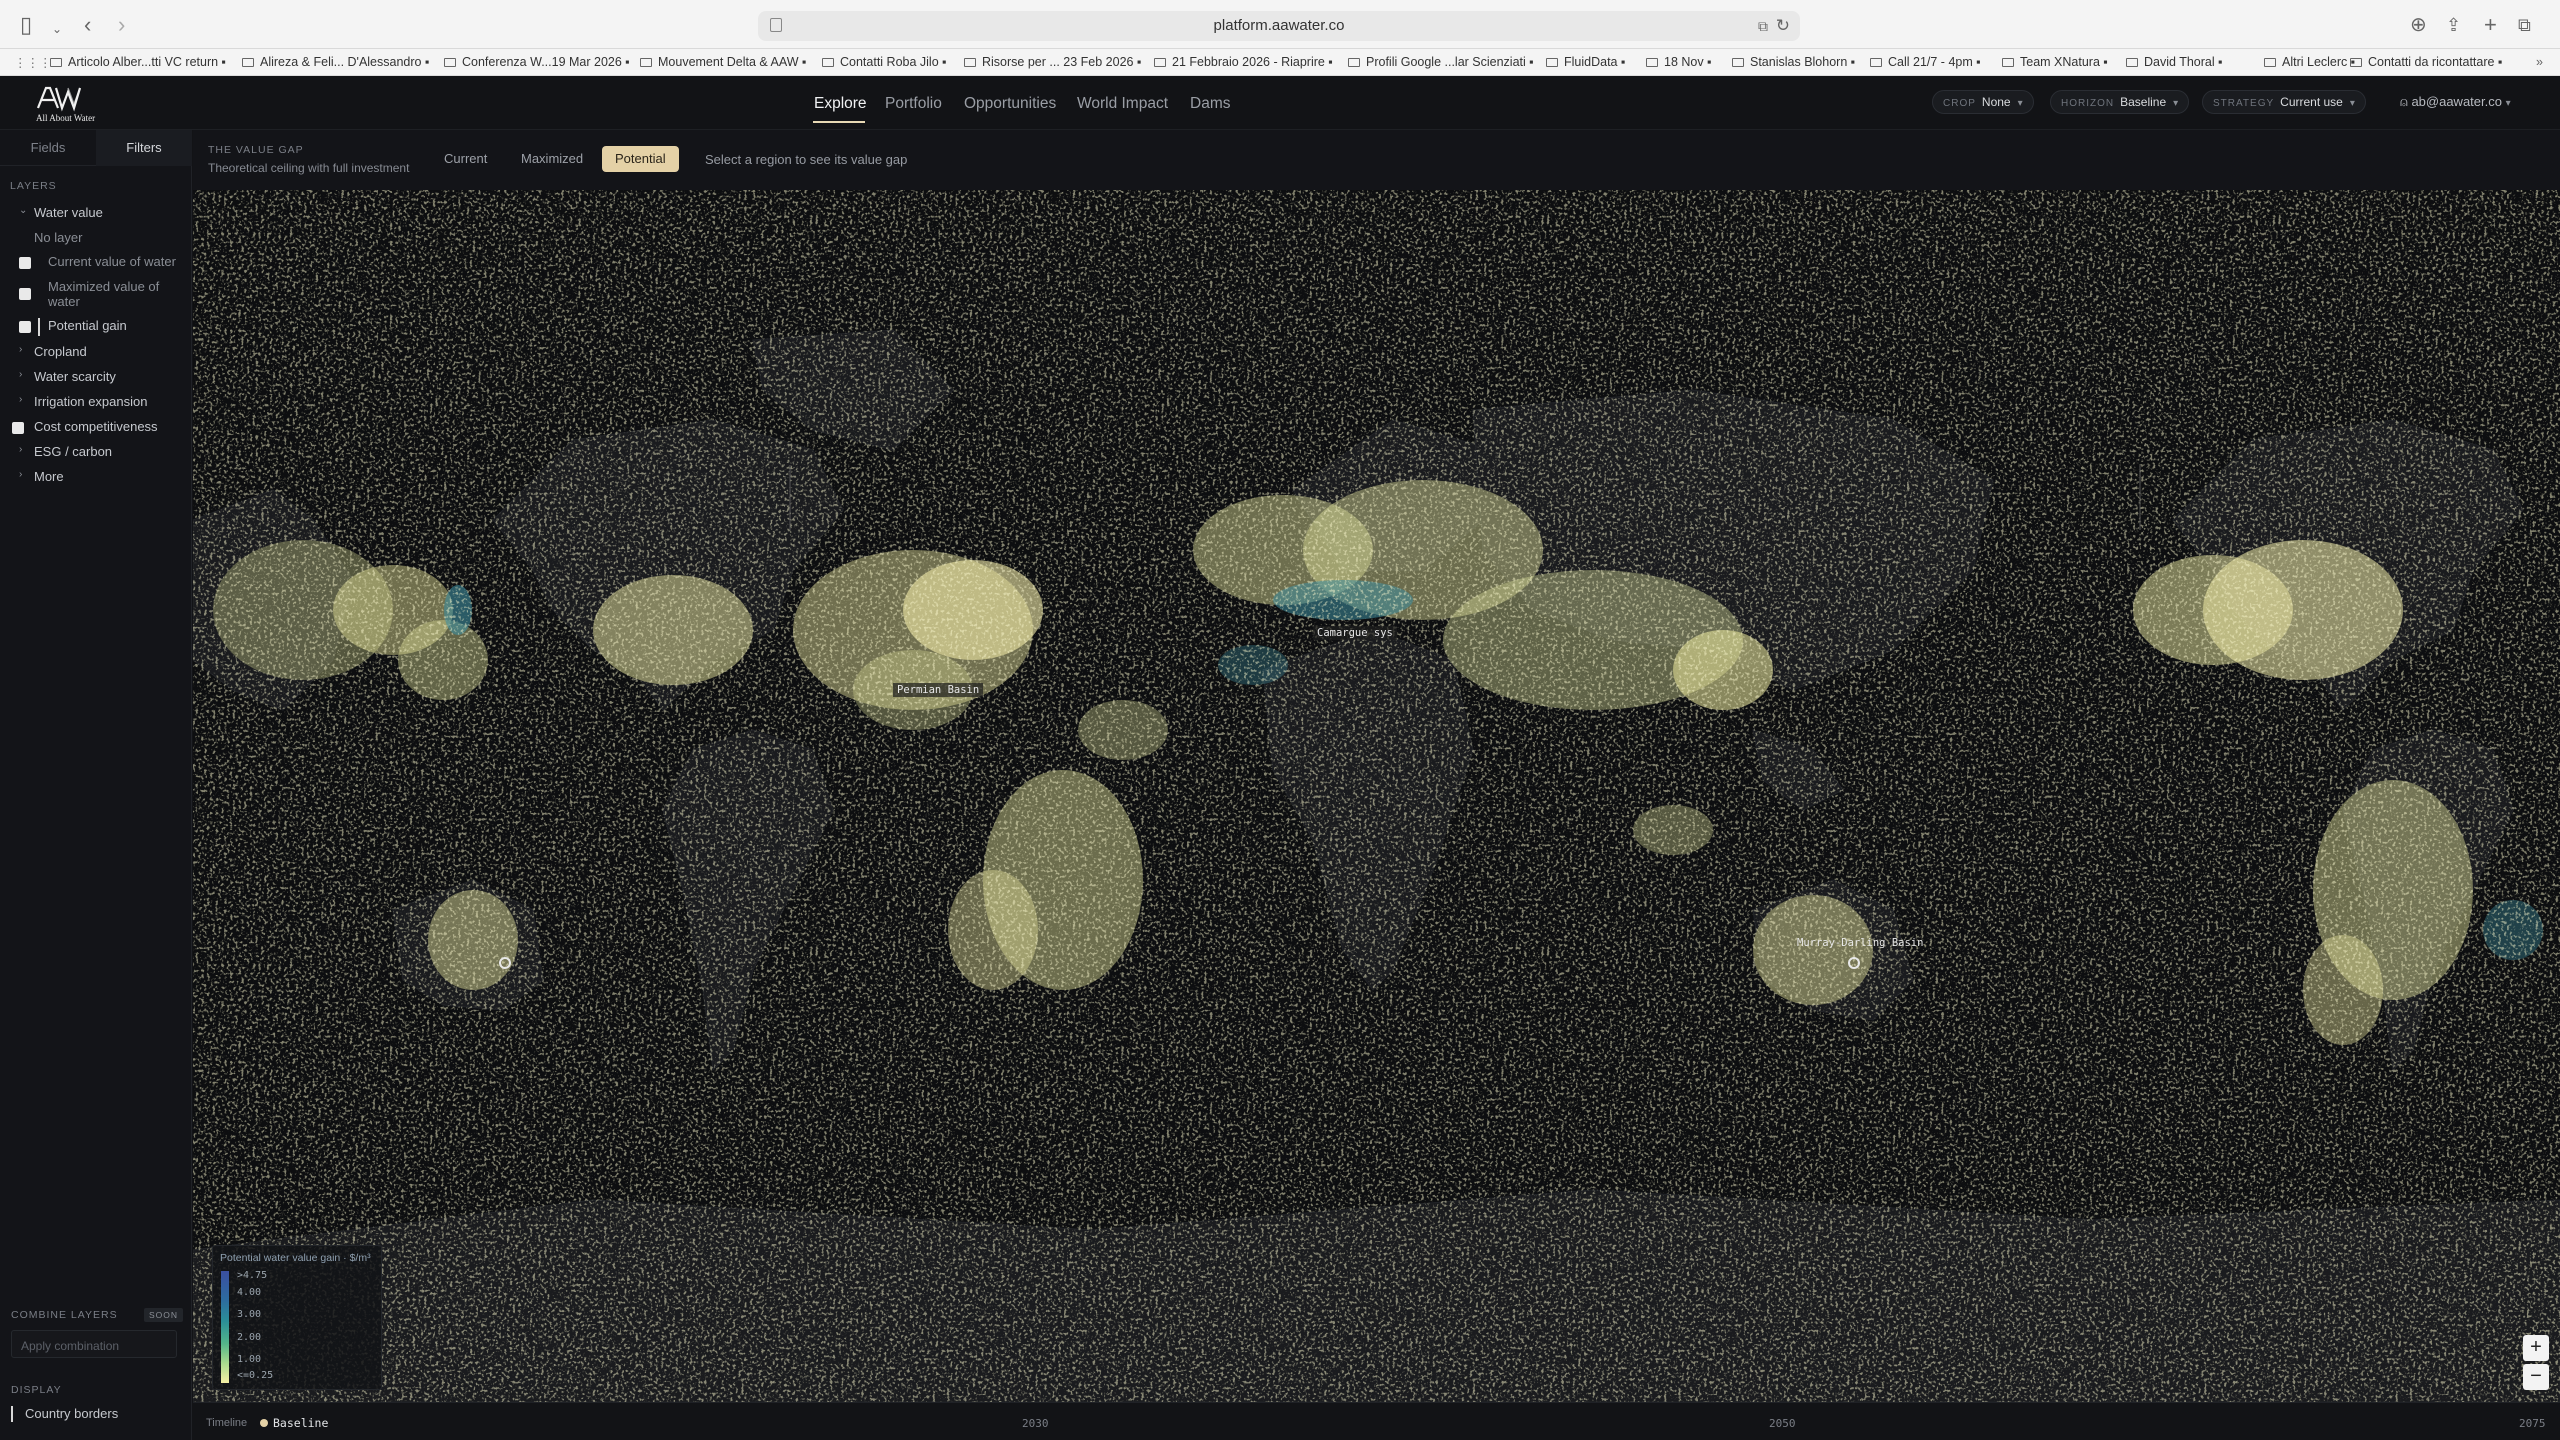  What do you see at coordinates (264, 1423) in the screenshot?
I see `timeline-handle` at bounding box center [264, 1423].